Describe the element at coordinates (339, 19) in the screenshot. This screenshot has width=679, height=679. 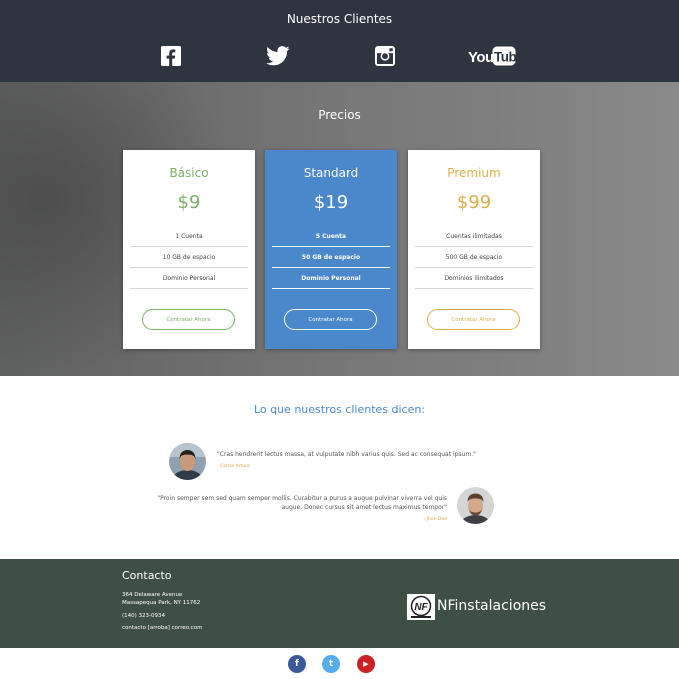
I see `clients-title: Nuestros Clientes` at that location.